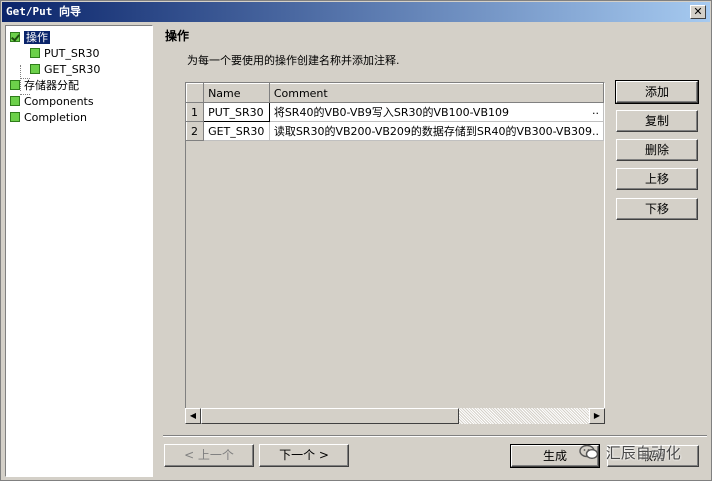 The height and width of the screenshot is (481, 712). Describe the element at coordinates (597, 416) in the screenshot. I see `scroll-right-arrow: ▶` at that location.